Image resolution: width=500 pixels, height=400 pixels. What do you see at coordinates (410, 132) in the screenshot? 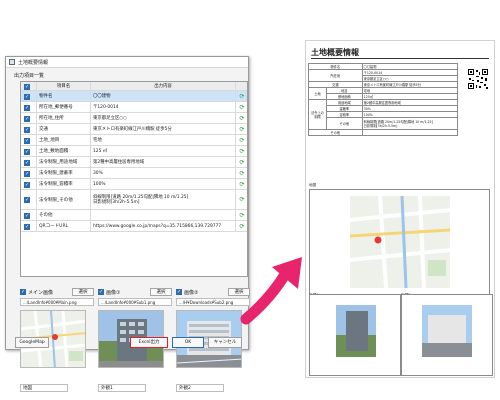
I see `doc-other-value` at bounding box center [410, 132].